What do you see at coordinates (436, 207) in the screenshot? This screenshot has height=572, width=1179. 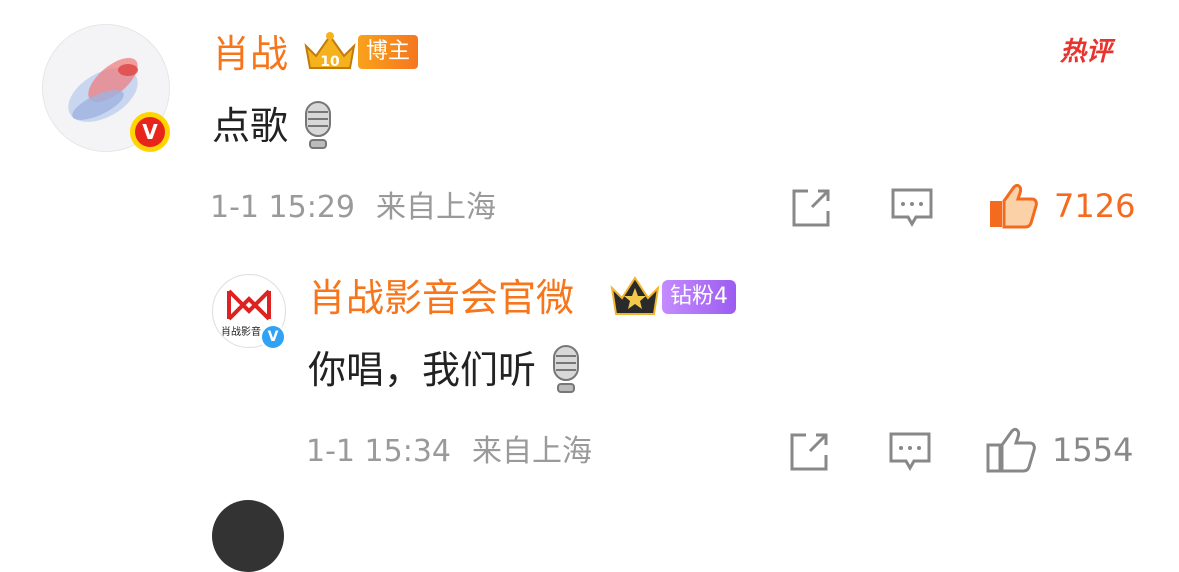 I see `comment-location: 来自上海` at bounding box center [436, 207].